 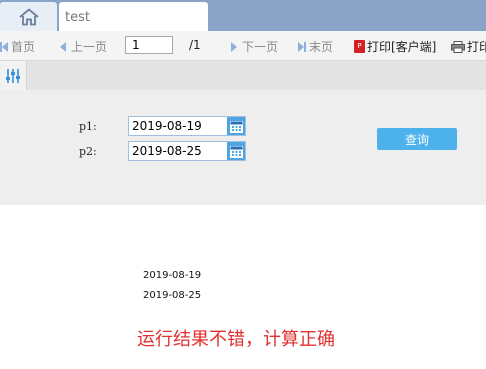 I want to click on p2-date-field, so click(x=187, y=151).